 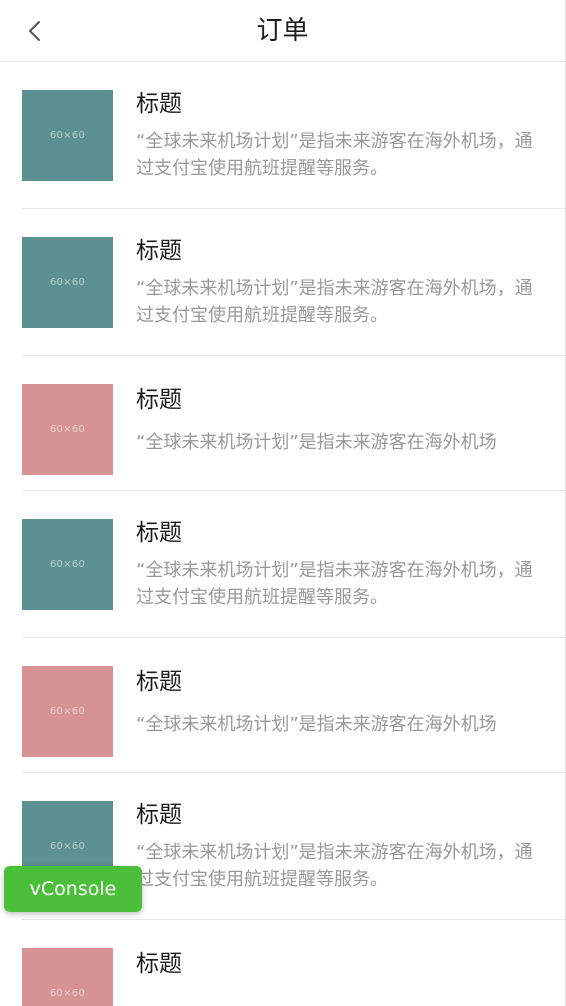 I want to click on list-item: 60×60 标题, so click(x=282, y=963).